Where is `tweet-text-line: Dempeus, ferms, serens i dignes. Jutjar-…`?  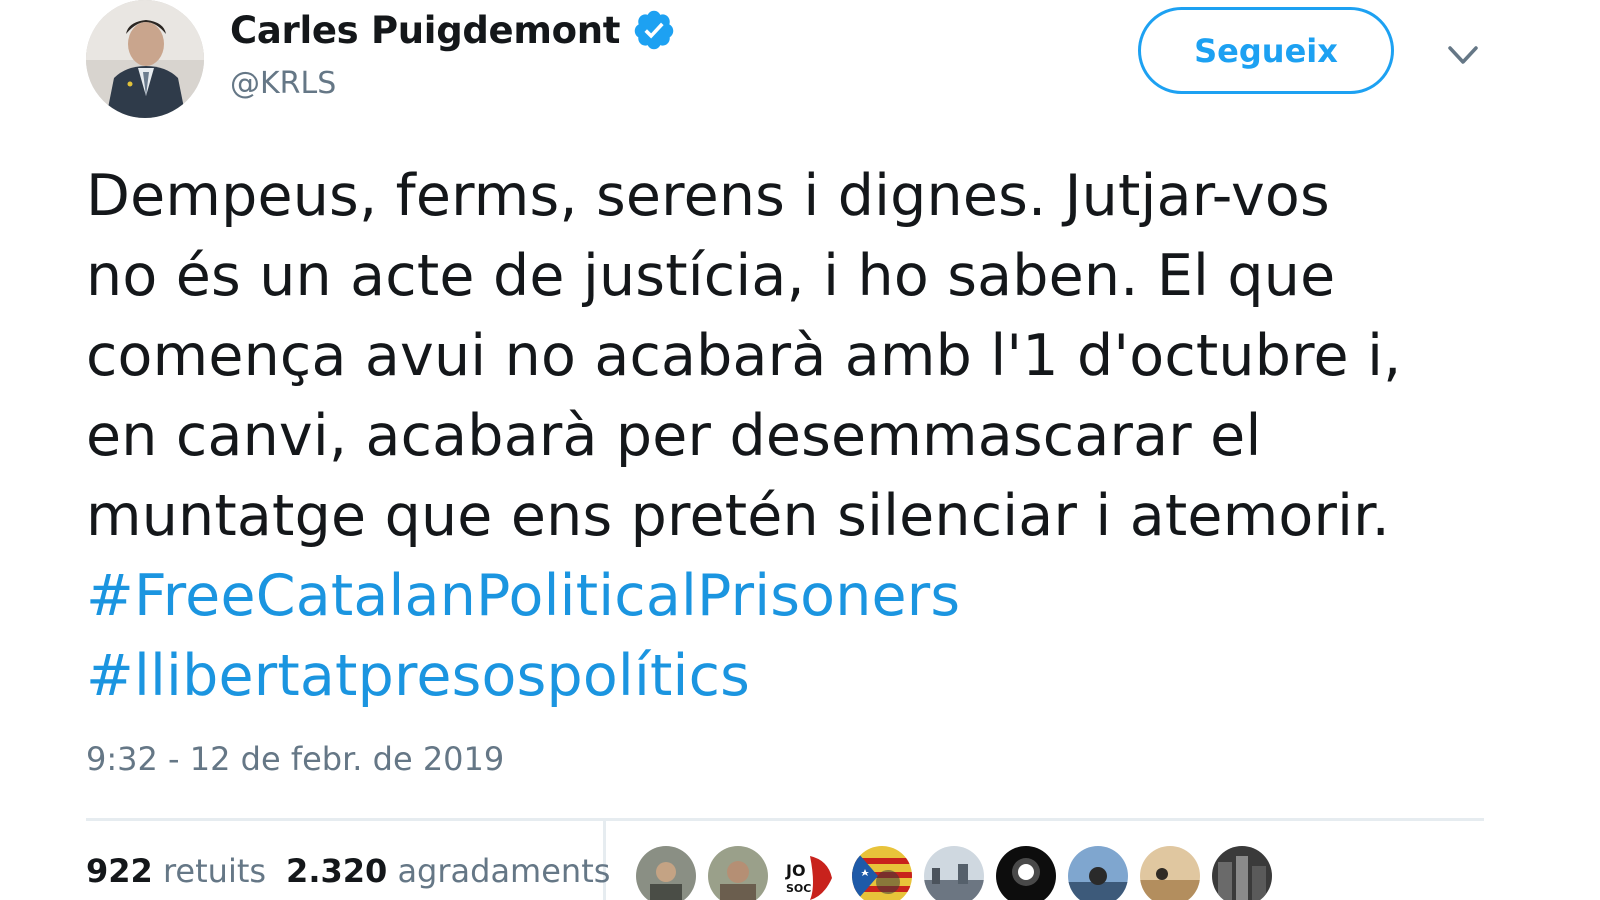 tweet-text-line: Dempeus, ferms, serens i dignes. Jutjar-… is located at coordinates (708, 196).